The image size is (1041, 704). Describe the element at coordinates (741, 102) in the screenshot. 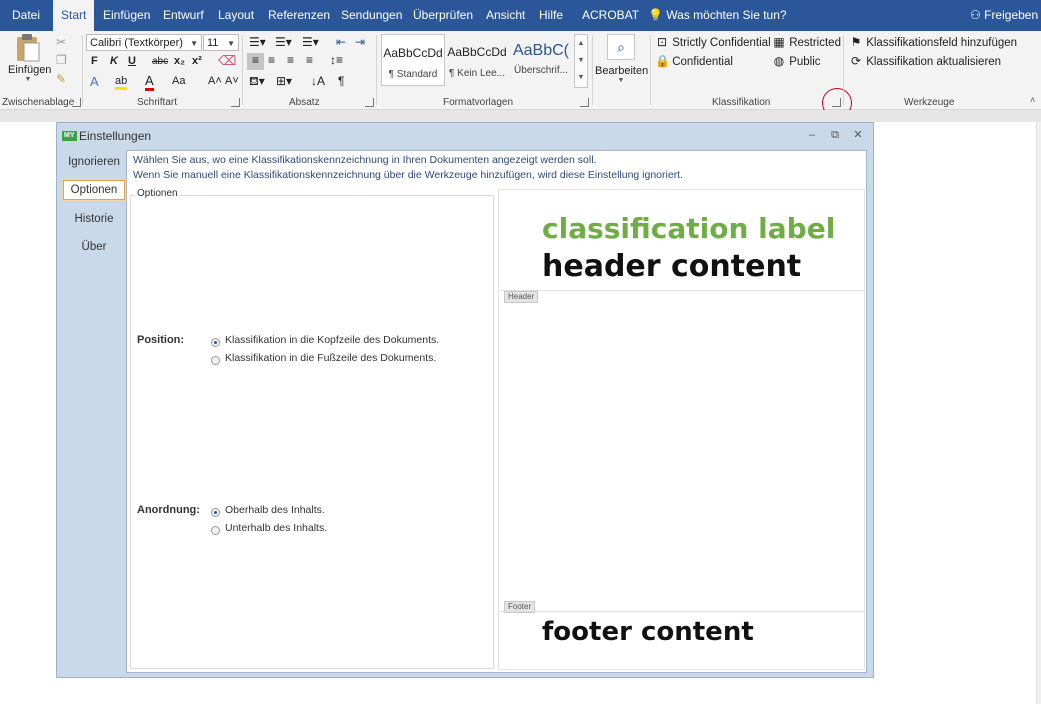

I see `group-label-classification: Klassifikation` at that location.